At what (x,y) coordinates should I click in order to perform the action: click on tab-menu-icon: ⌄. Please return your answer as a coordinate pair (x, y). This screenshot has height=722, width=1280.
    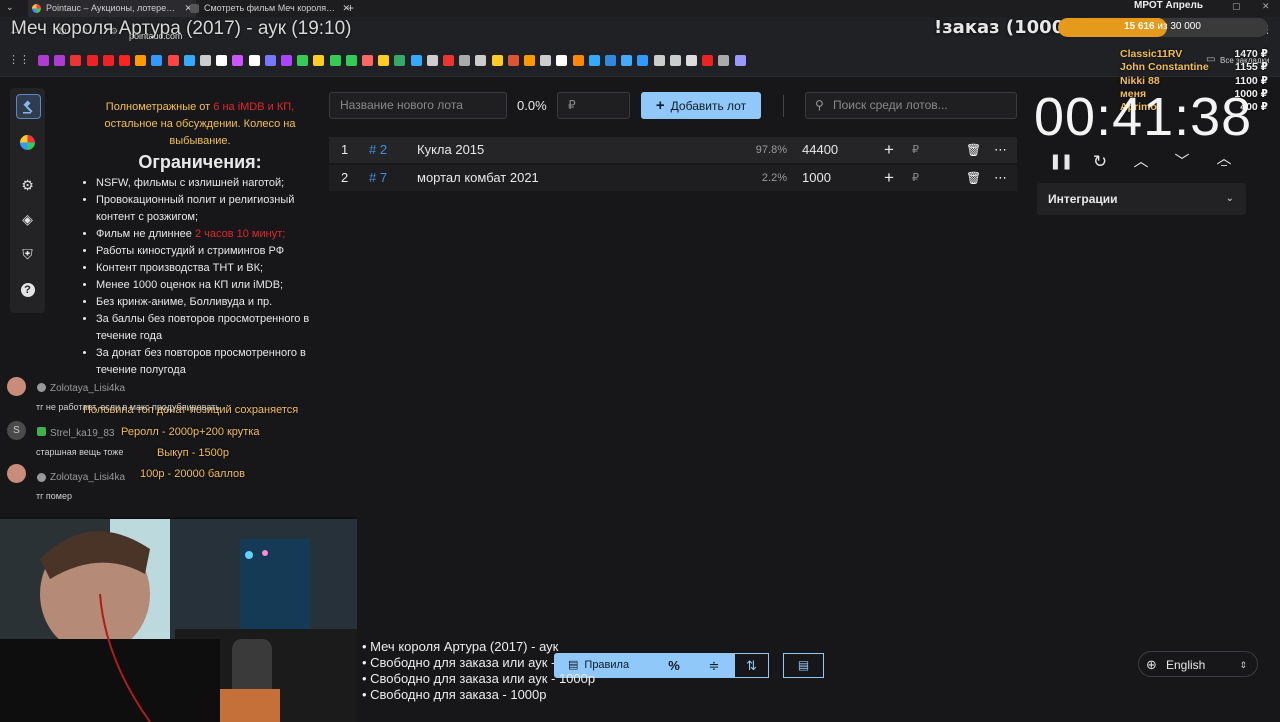
    Looking at the image, I should click on (10, 7).